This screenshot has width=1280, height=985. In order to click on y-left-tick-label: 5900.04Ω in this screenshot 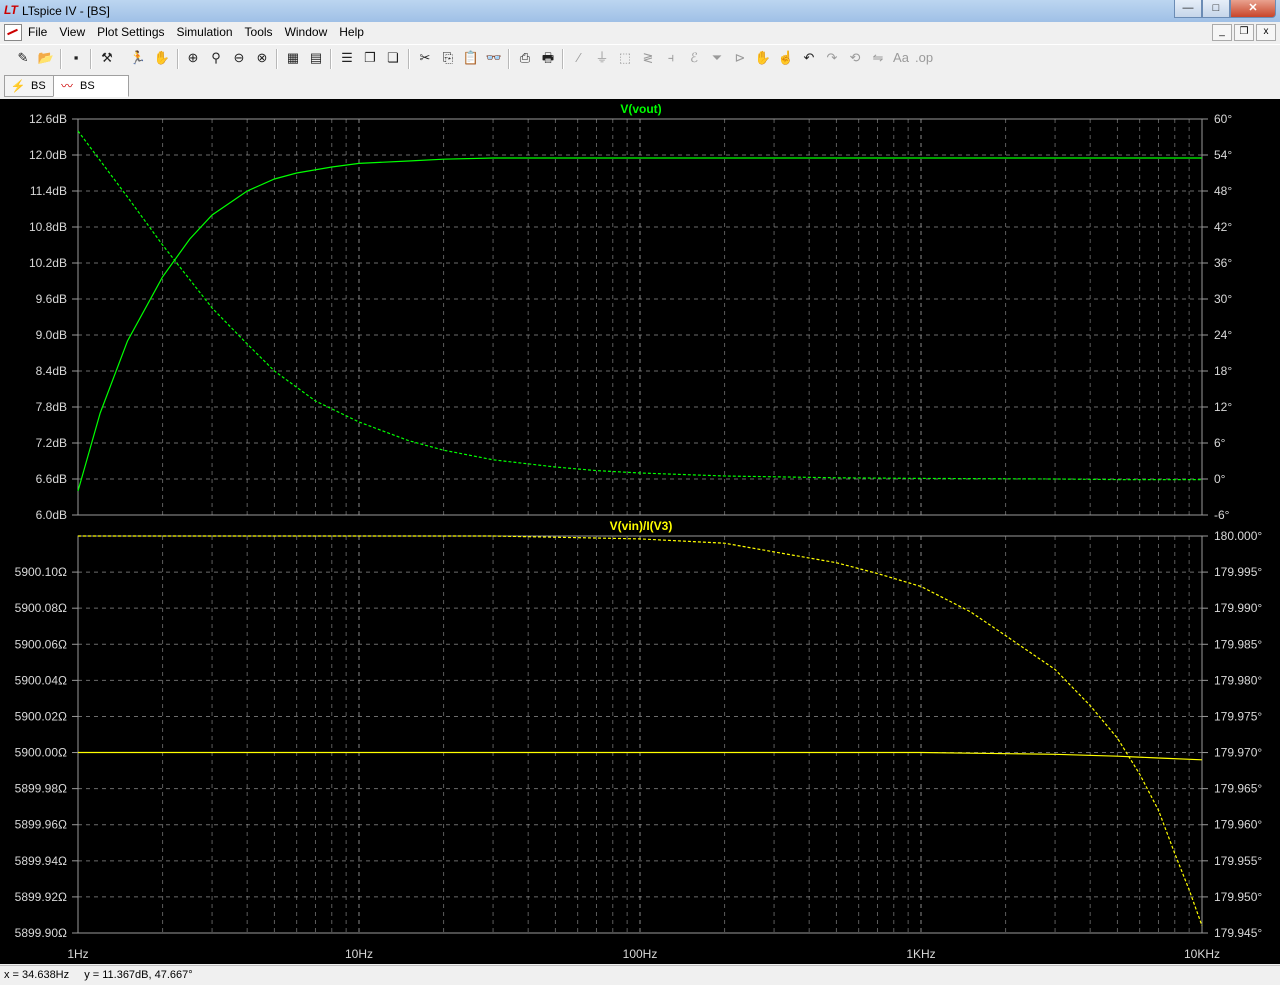, I will do `click(41, 680)`.